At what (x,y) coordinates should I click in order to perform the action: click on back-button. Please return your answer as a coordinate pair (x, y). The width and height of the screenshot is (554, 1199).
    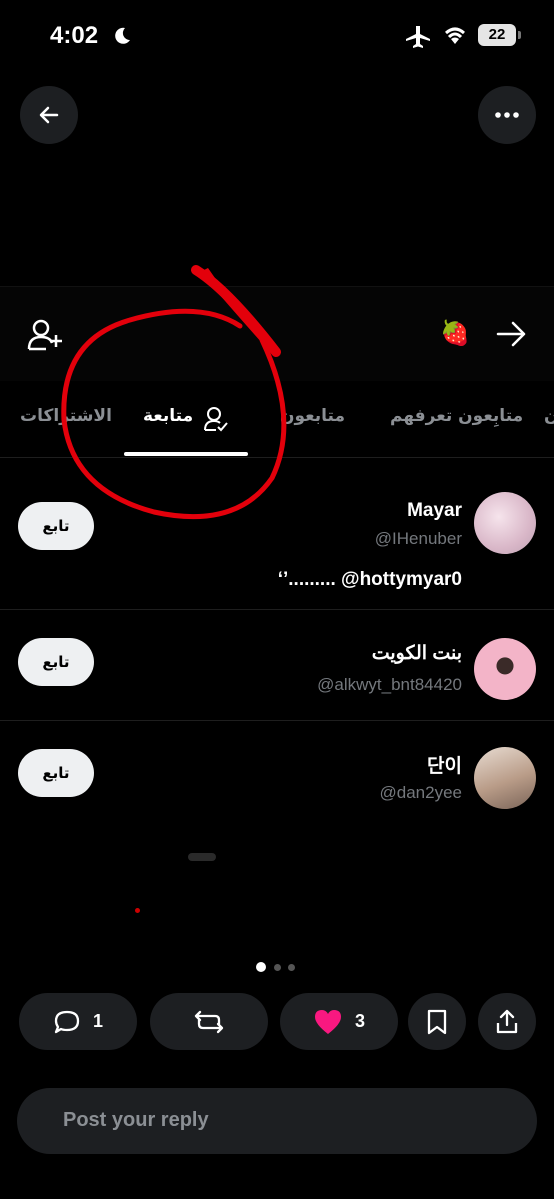
    Looking at the image, I should click on (49, 115).